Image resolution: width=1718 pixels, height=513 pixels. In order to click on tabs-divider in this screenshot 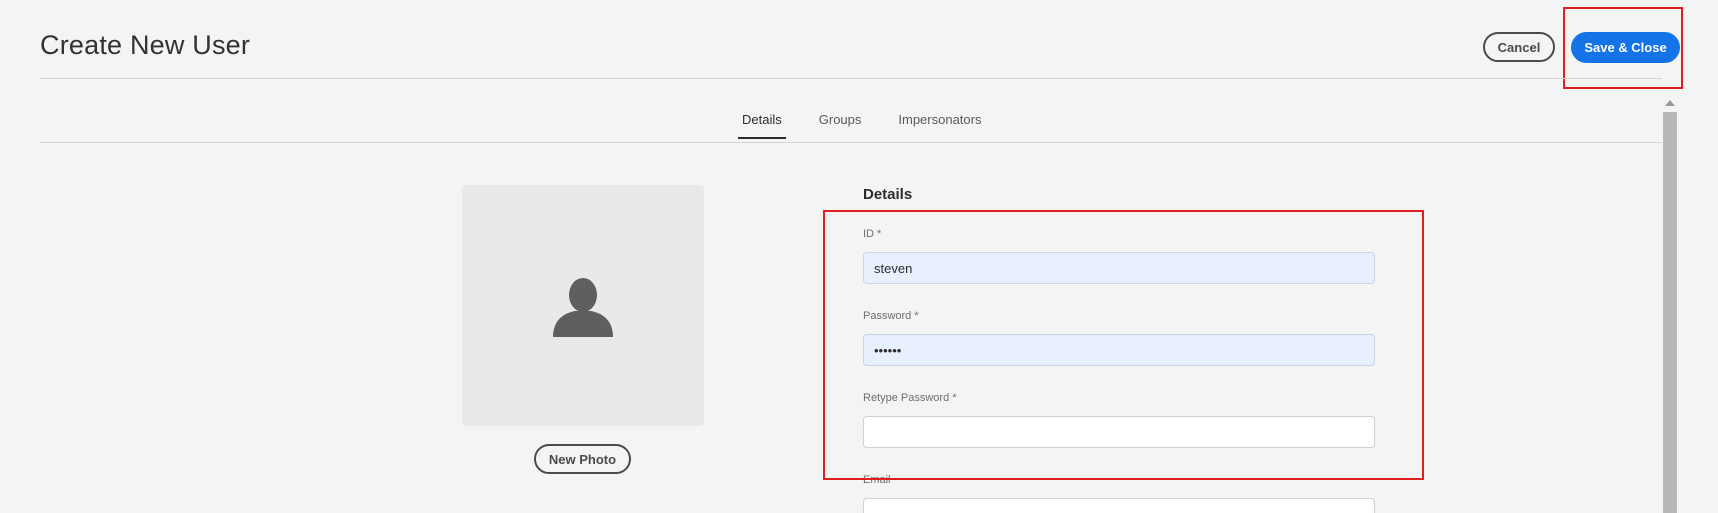, I will do `click(851, 142)`.